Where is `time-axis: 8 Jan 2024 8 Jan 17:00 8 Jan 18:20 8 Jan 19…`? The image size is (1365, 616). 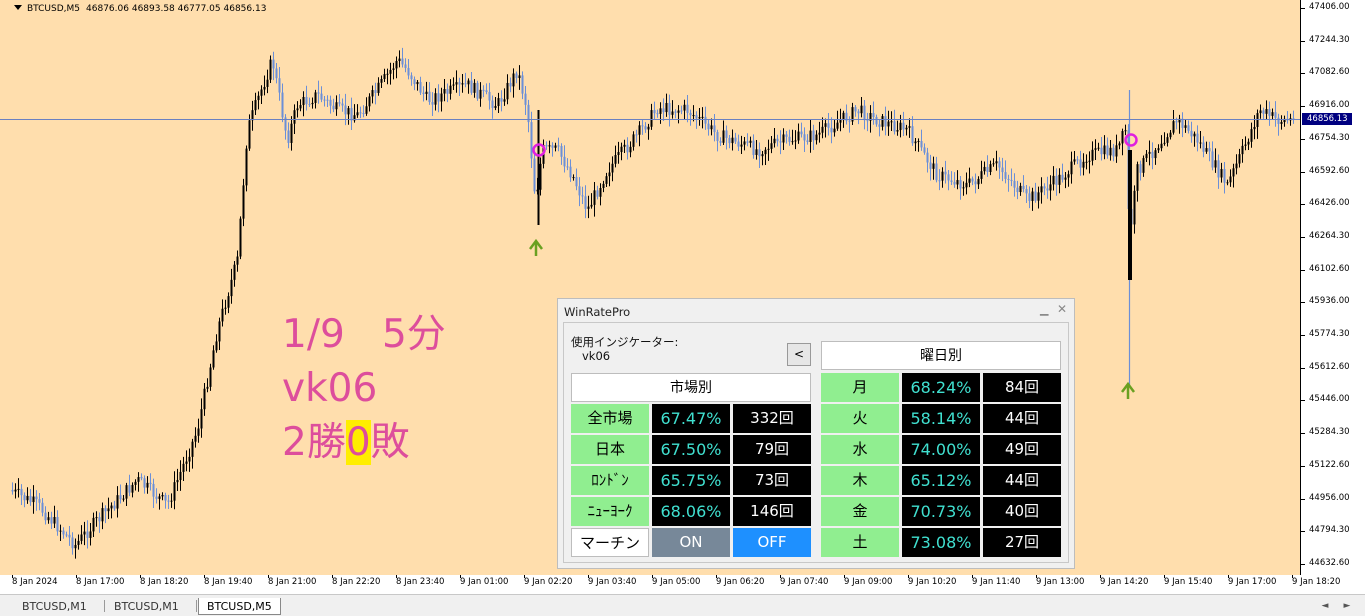 time-axis: 8 Jan 2024 8 Jan 17:00 8 Jan 18:20 8 Jan 19… is located at coordinates (682, 584).